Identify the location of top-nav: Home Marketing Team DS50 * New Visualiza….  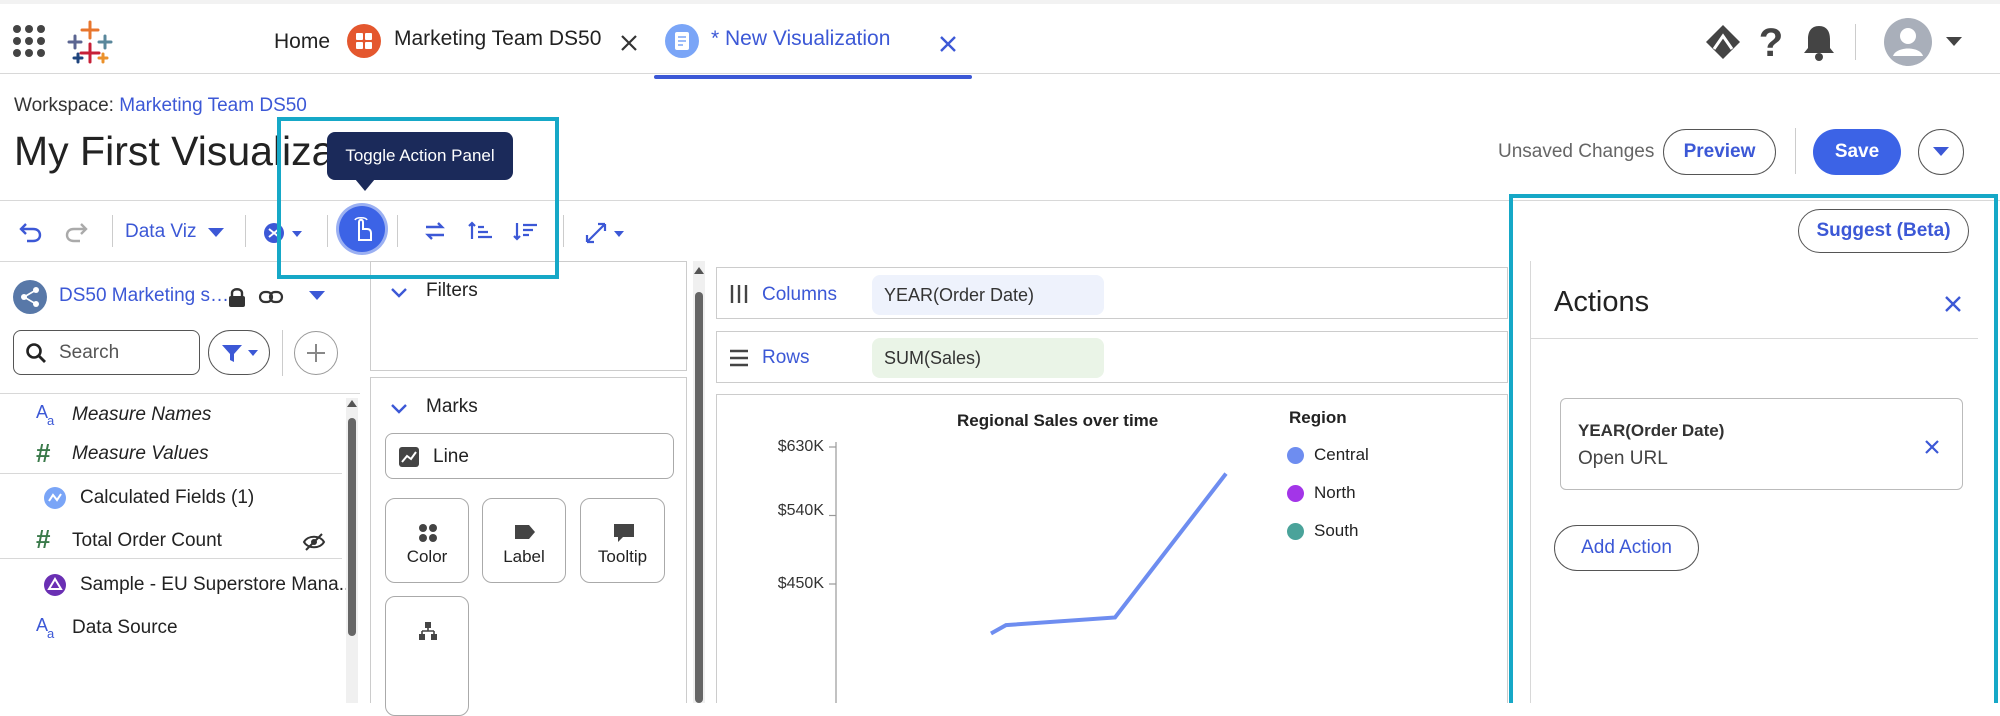
(1000, 39).